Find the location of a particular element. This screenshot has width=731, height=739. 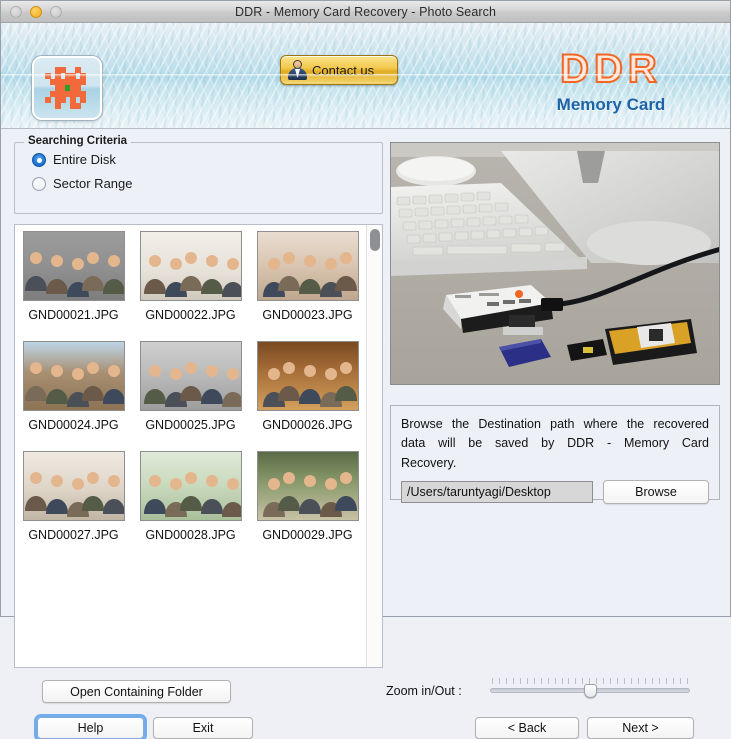

zoom-slider-label: Zoom in/Out : is located at coordinates (424, 691).